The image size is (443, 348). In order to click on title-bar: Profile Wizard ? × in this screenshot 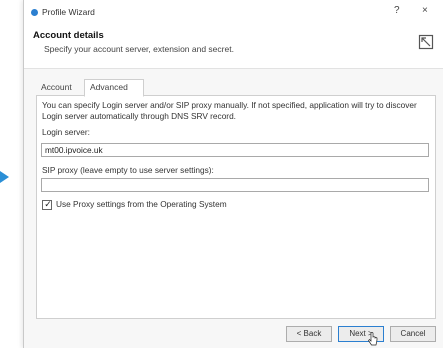, I will do `click(233, 12)`.